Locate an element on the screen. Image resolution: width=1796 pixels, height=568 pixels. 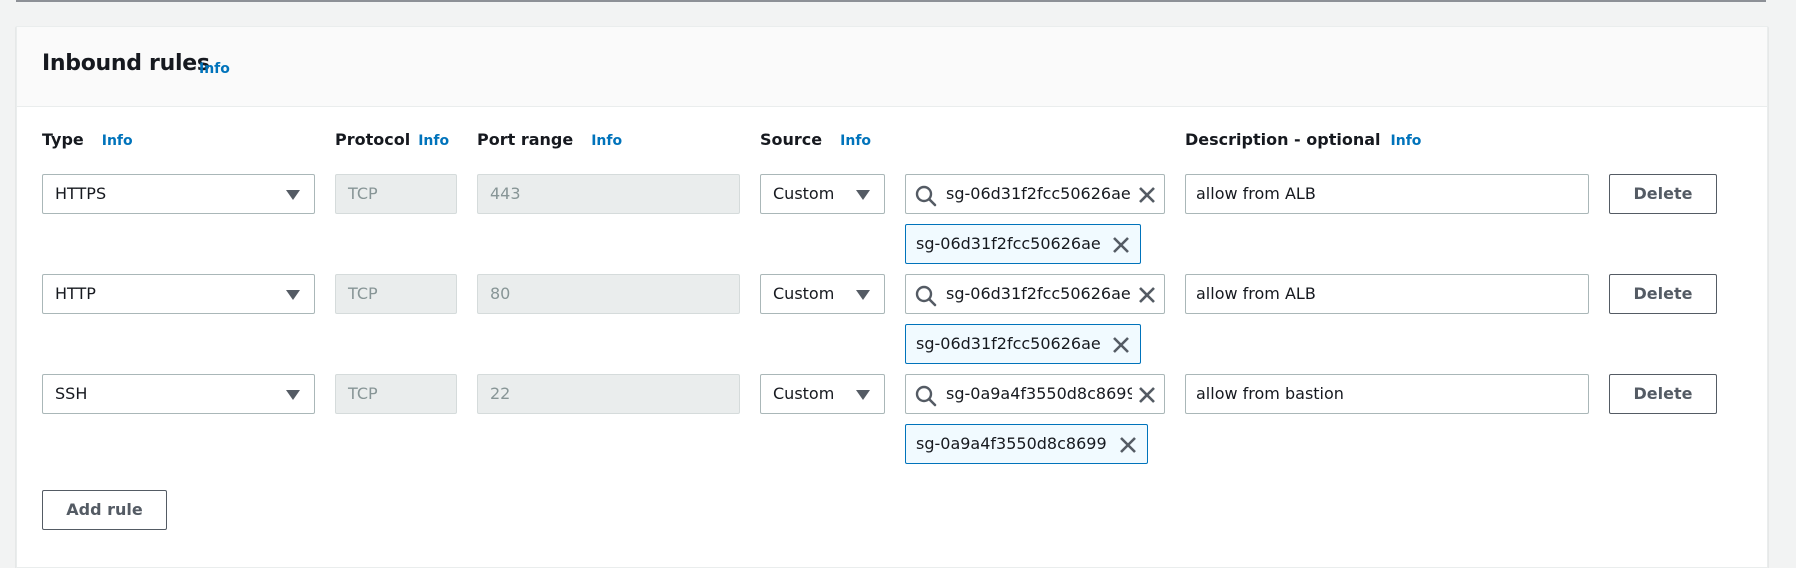
description-info-link: Info is located at coordinates (1406, 141).